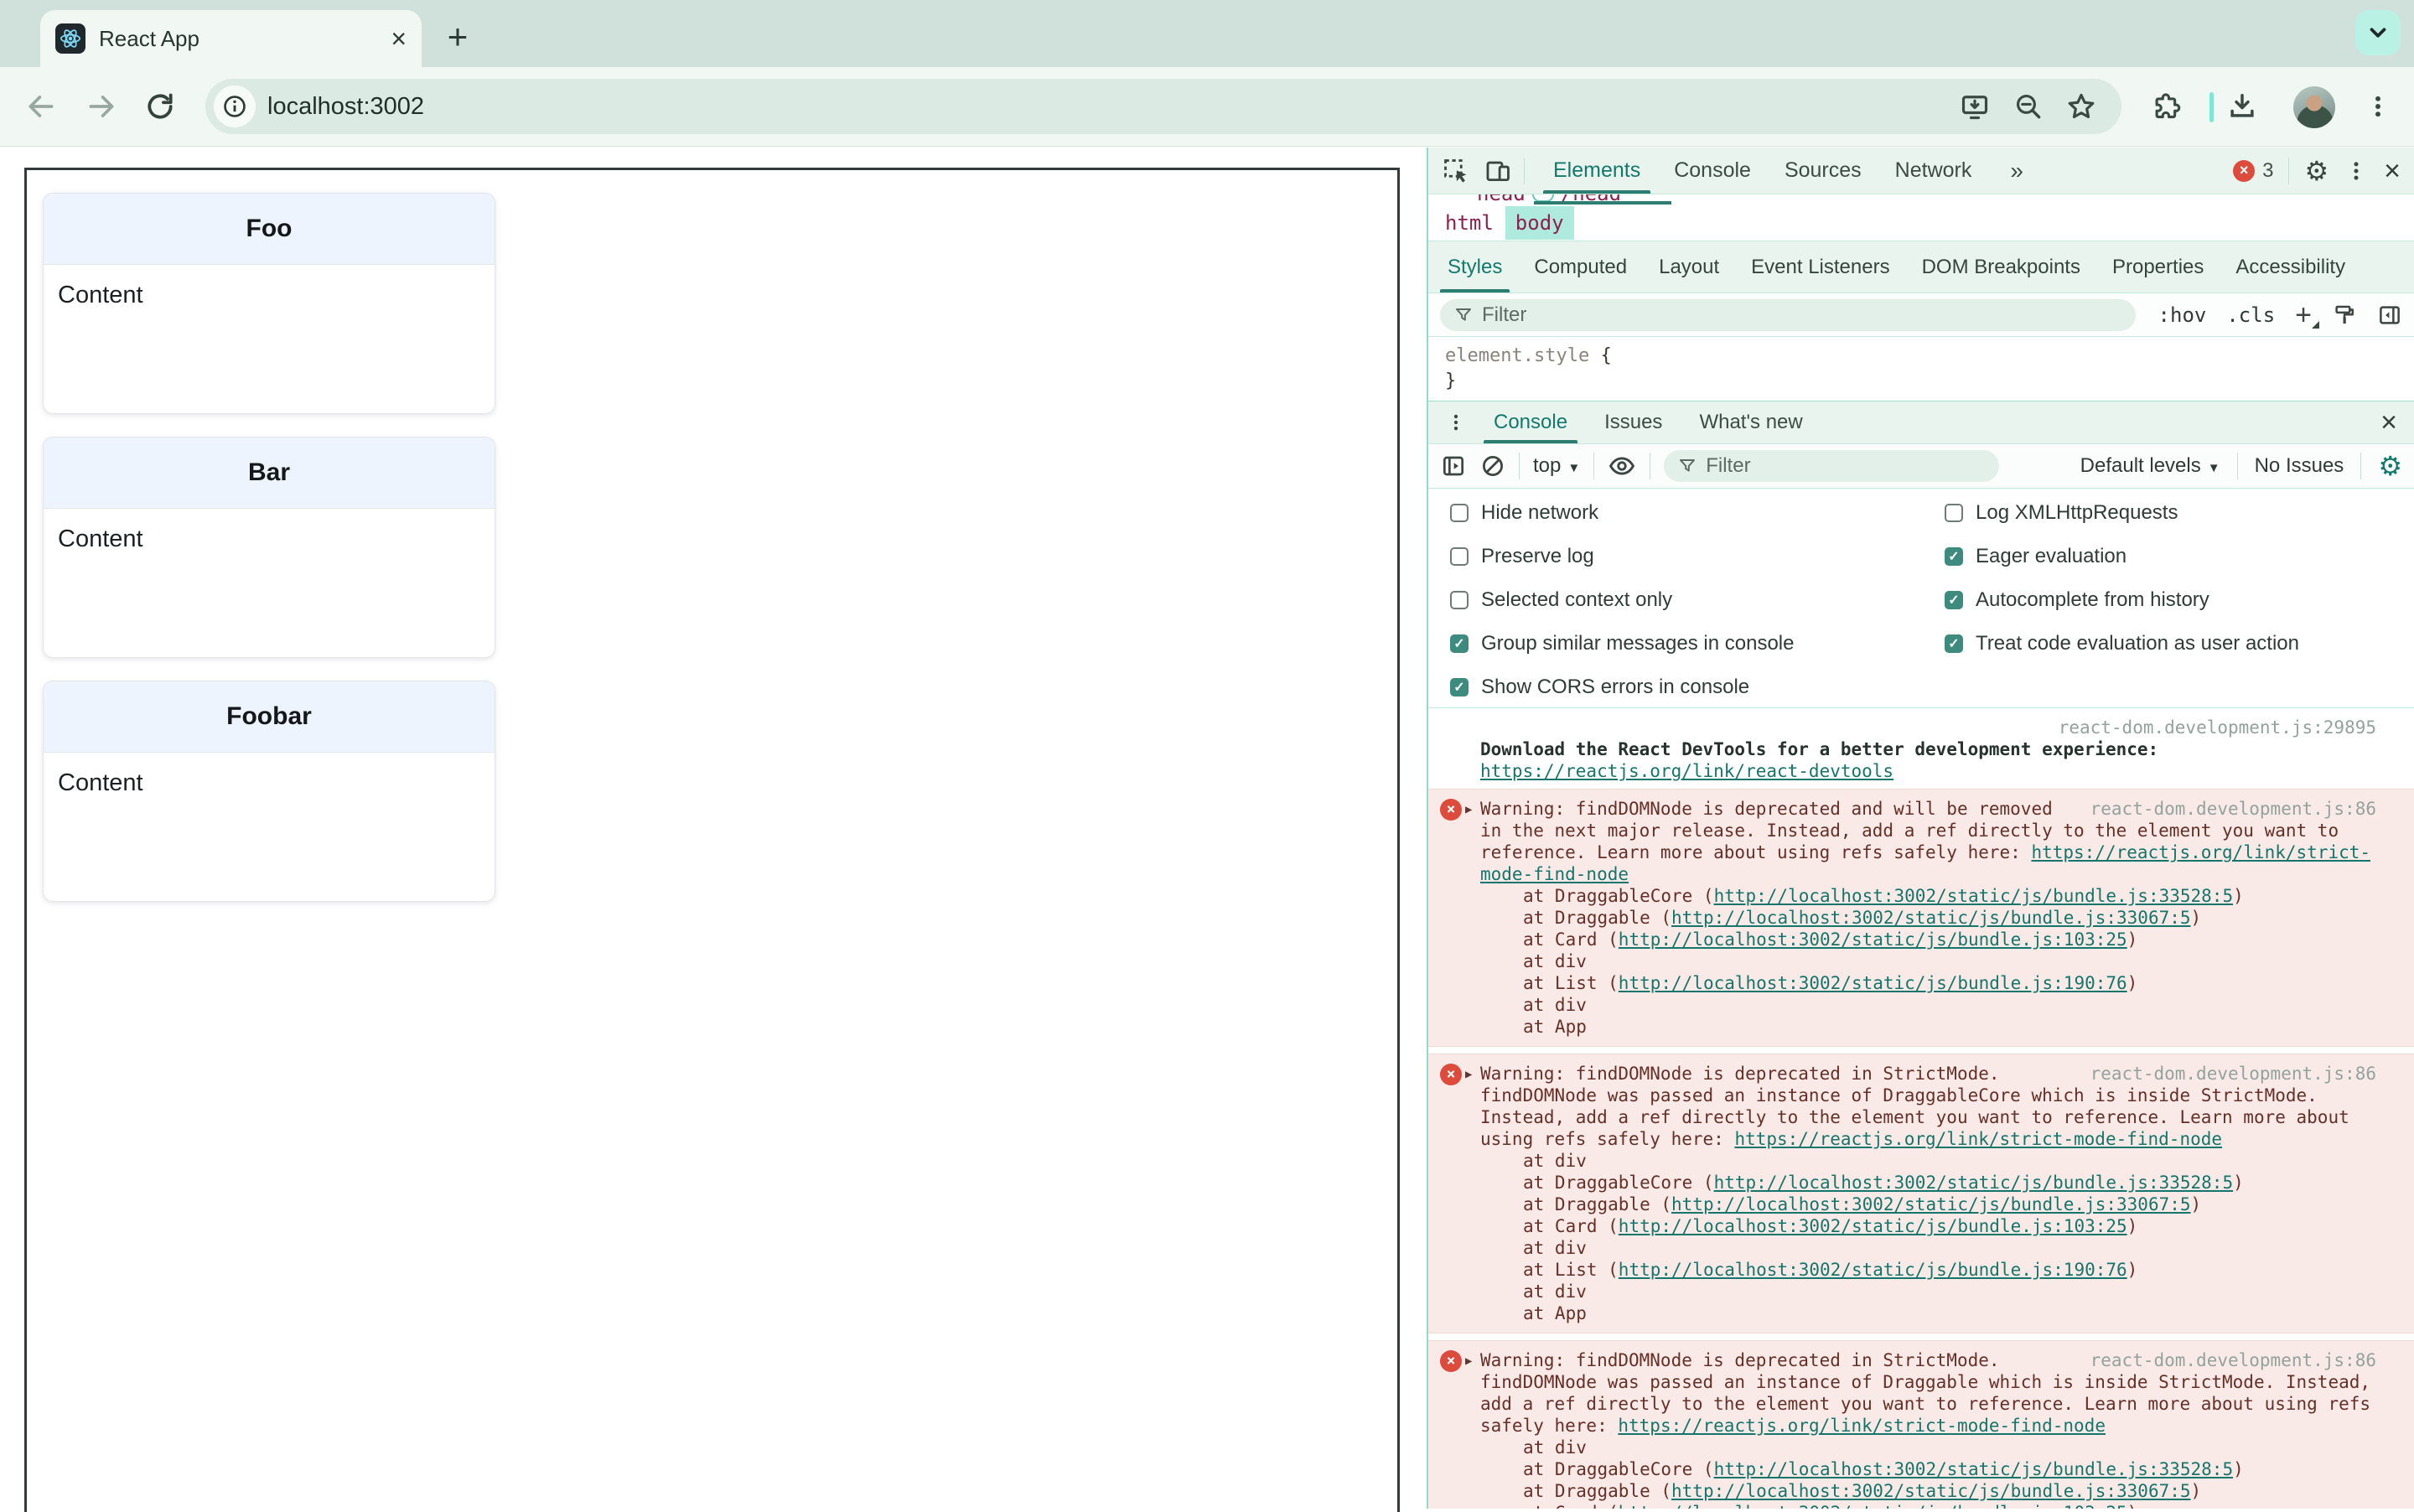  I want to click on clear-console-icon, so click(1492, 466).